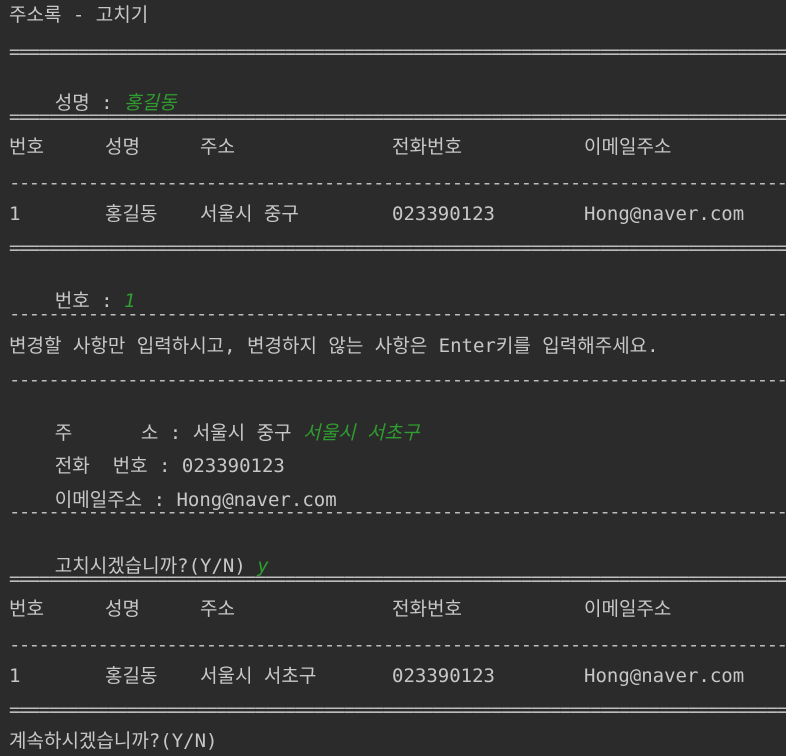  I want to click on cell-address: 서울시 중구, so click(249, 214).